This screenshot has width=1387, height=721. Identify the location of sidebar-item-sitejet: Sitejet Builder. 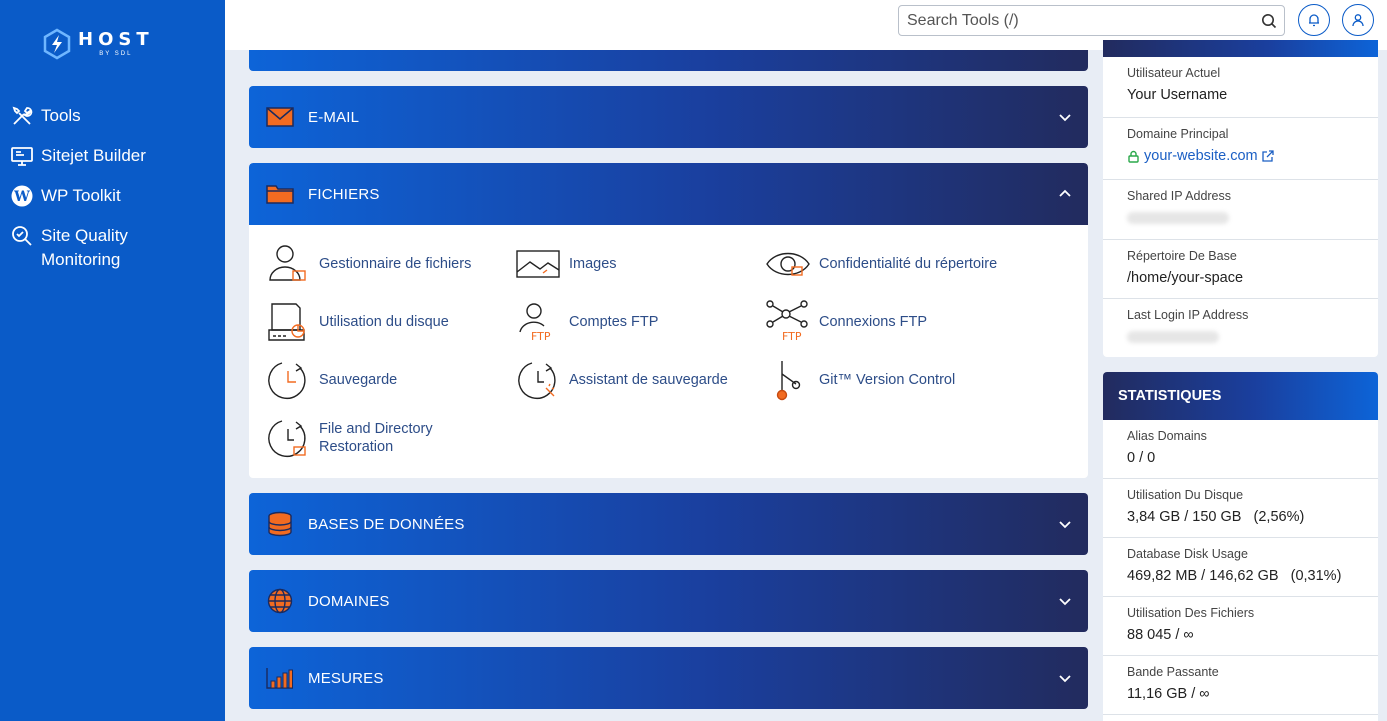
(112, 156).